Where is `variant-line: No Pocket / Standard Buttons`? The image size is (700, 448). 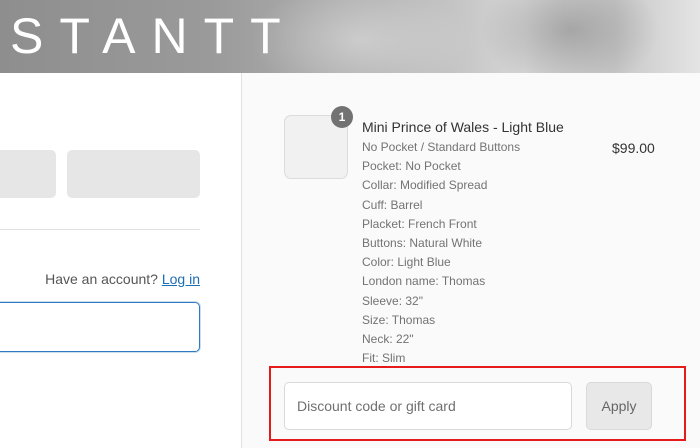 variant-line: No Pocket / Standard Buttons is located at coordinates (441, 147).